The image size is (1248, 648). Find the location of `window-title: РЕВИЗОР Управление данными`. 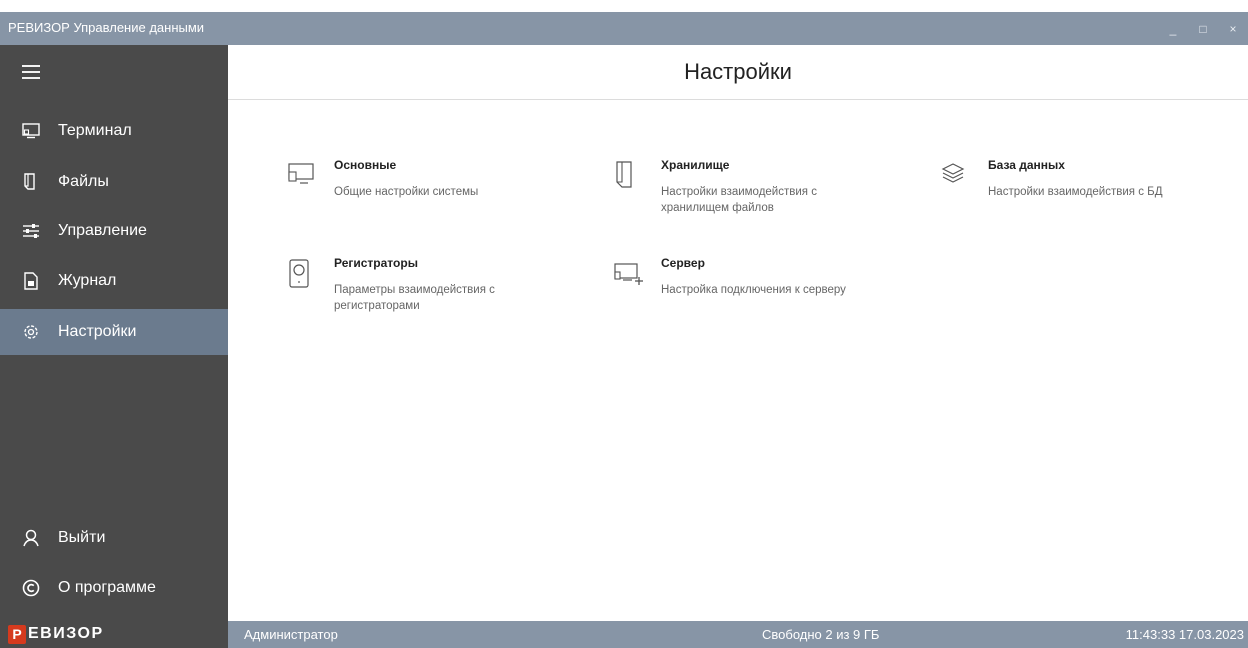

window-title: РЕВИЗОР Управление данными is located at coordinates (106, 27).